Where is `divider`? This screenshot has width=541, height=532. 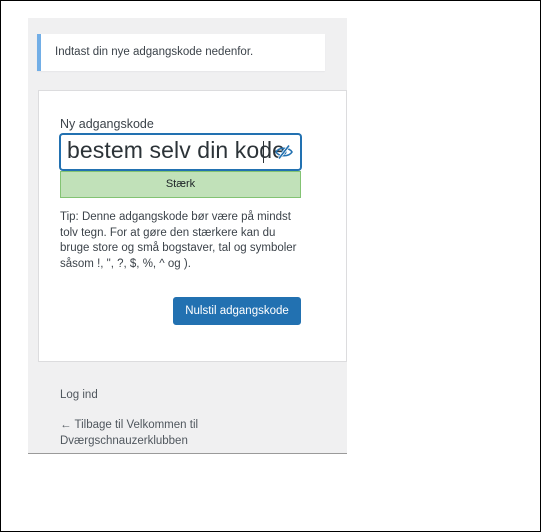 divider is located at coordinates (187, 453).